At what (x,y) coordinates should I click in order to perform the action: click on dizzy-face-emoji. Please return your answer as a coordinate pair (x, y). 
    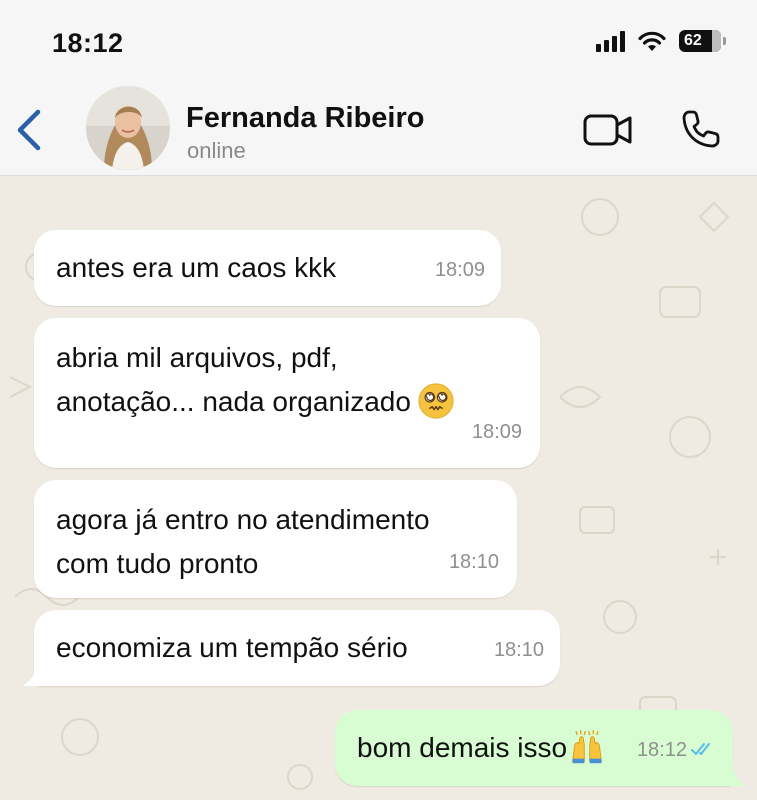
    Looking at the image, I should click on (436, 401).